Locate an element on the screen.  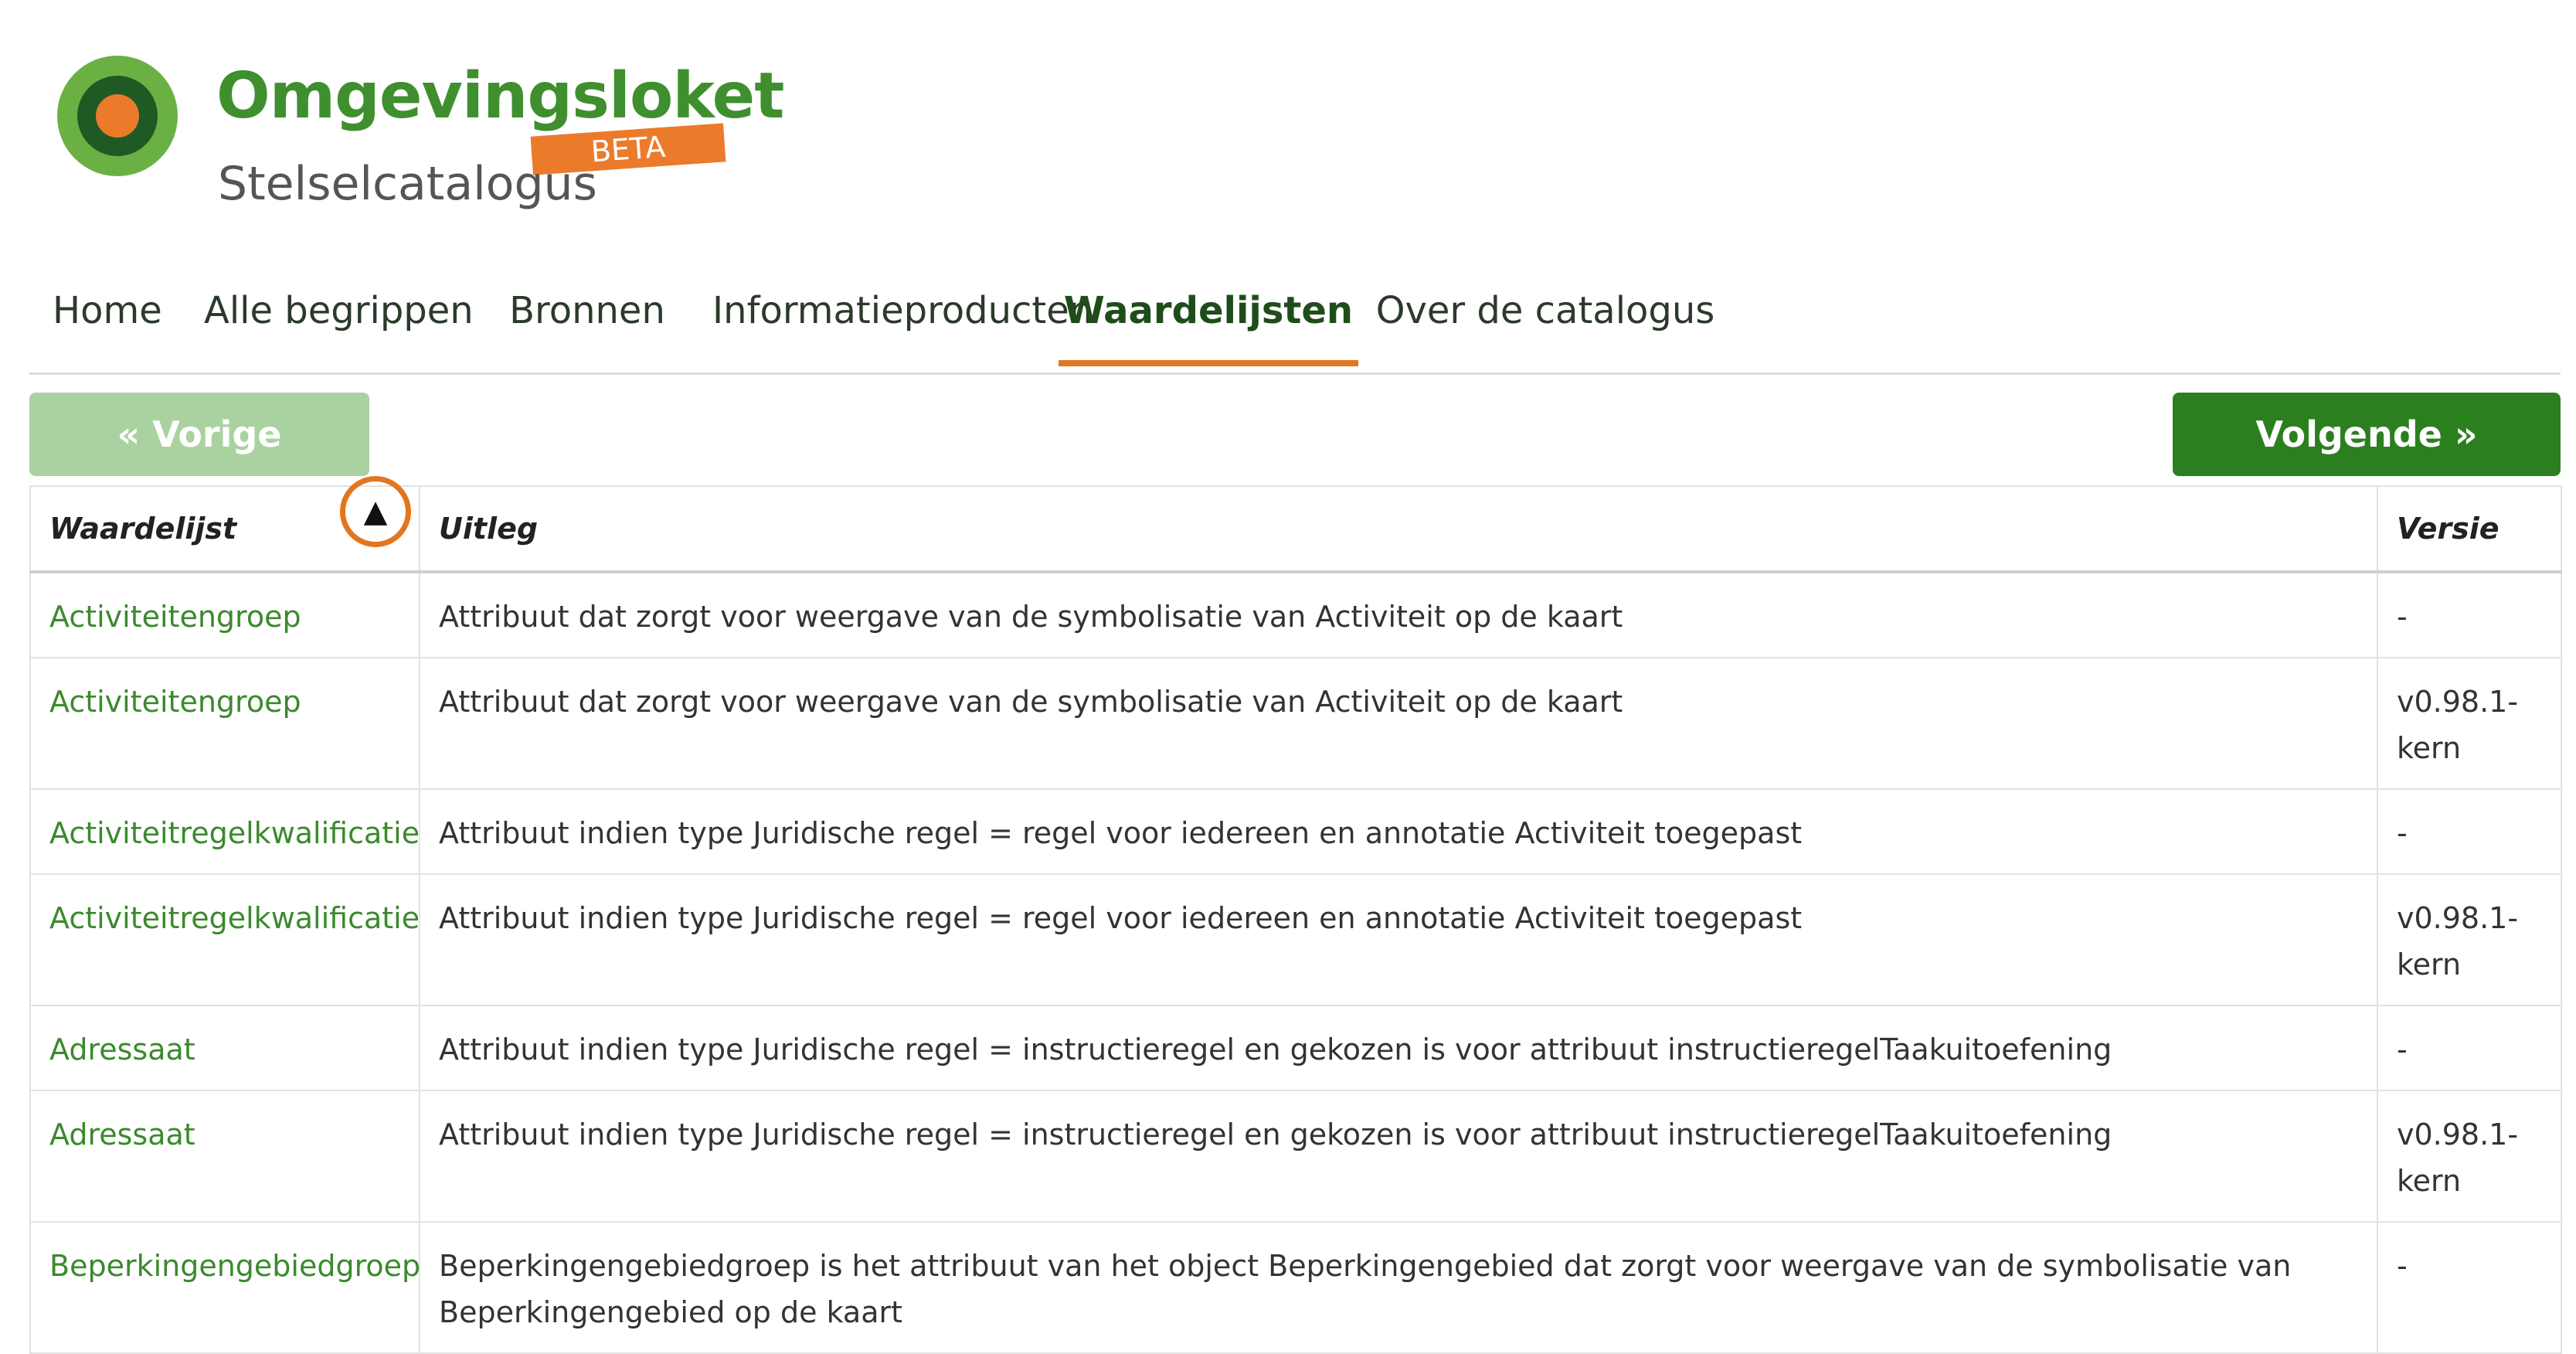
sort-button: ▲ is located at coordinates (375, 511).